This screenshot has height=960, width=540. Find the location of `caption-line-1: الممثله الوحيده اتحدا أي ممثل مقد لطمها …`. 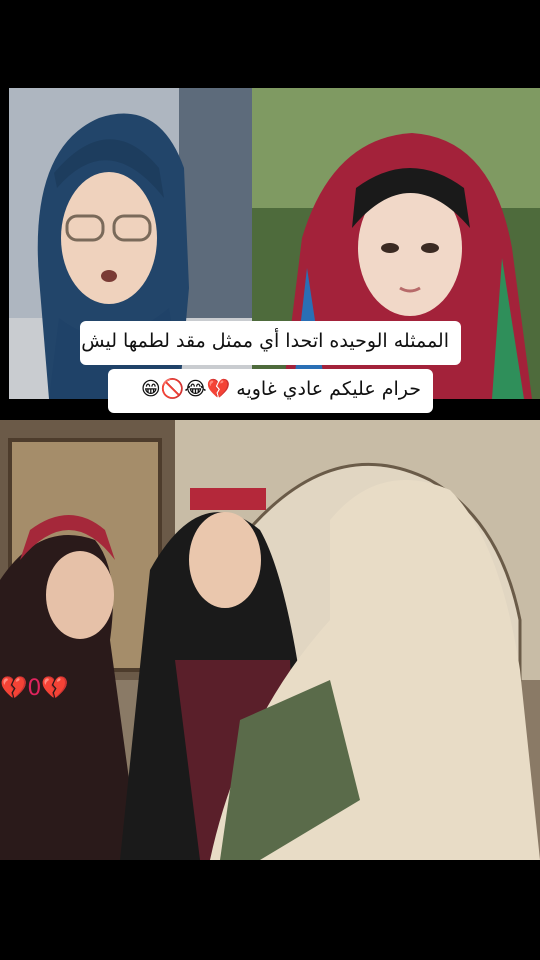

caption-line-1: الممثله الوحيده اتحدا أي ممثل مقد لطمها … is located at coordinates (270, 343).